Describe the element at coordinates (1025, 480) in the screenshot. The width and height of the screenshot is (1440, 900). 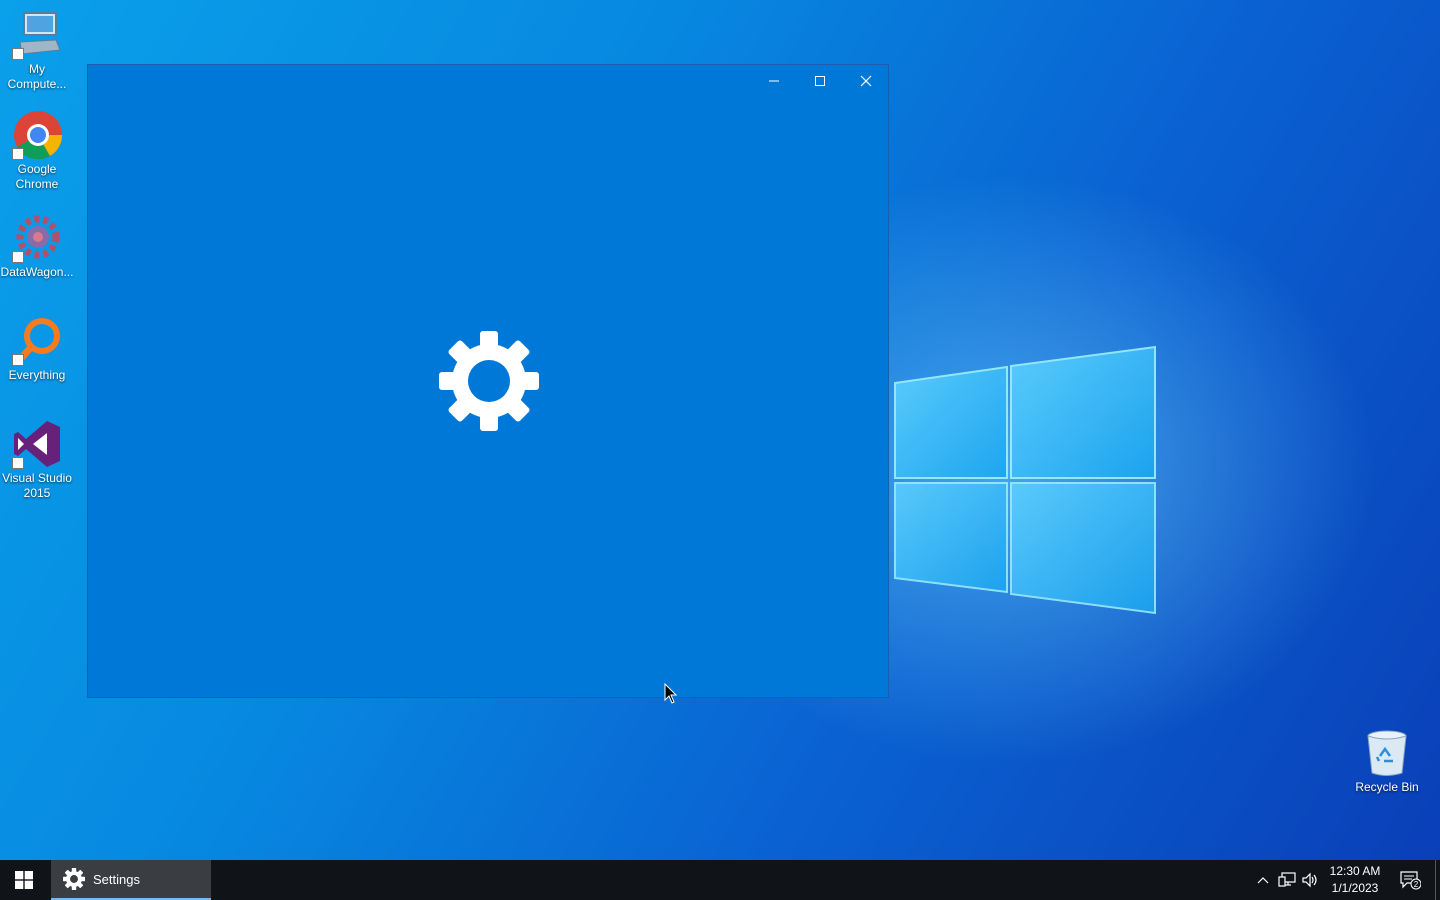
I see `windows-wallpaper-logo` at that location.